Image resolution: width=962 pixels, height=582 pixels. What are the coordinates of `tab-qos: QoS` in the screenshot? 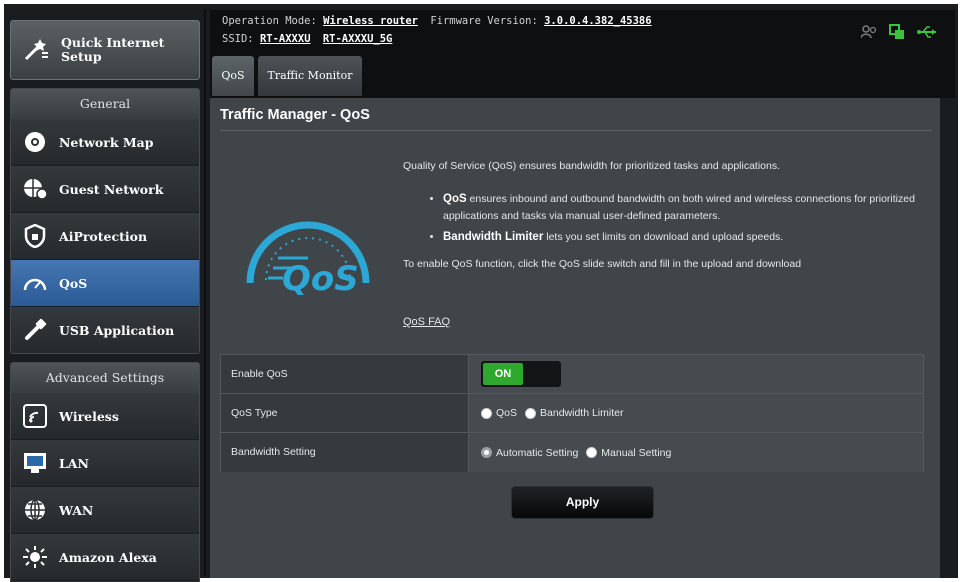 It's located at (233, 76).